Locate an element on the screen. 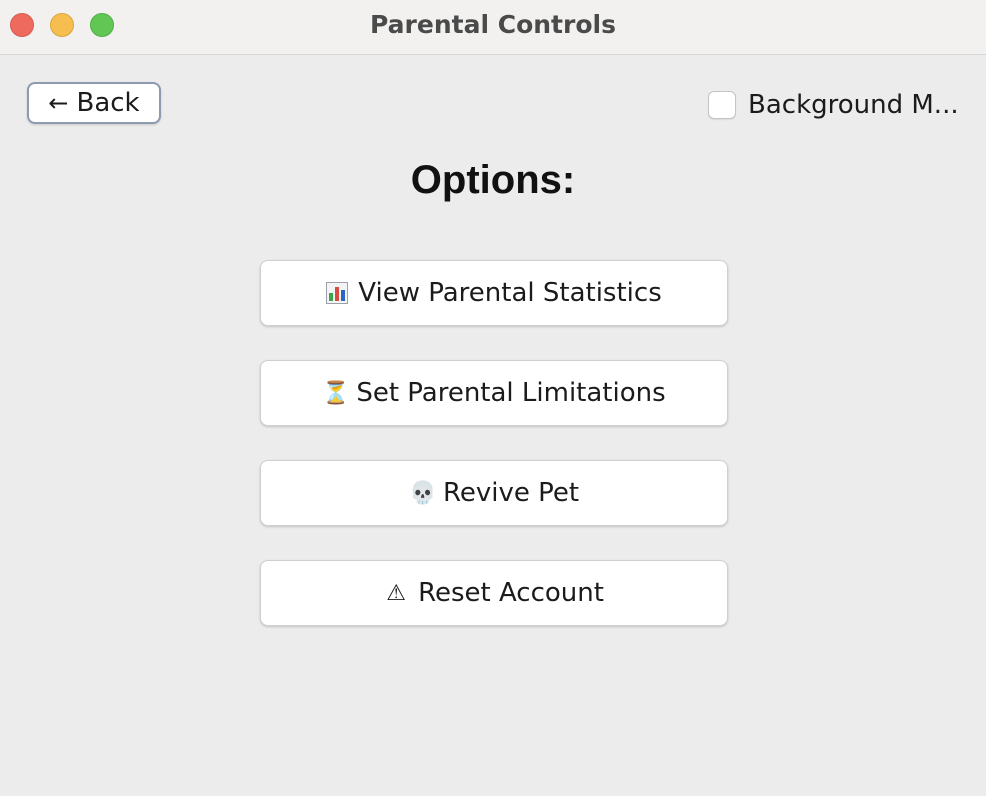 Image resolution: width=986 pixels, height=796 pixels. hourglass-icon: ⏳ is located at coordinates (336, 393).